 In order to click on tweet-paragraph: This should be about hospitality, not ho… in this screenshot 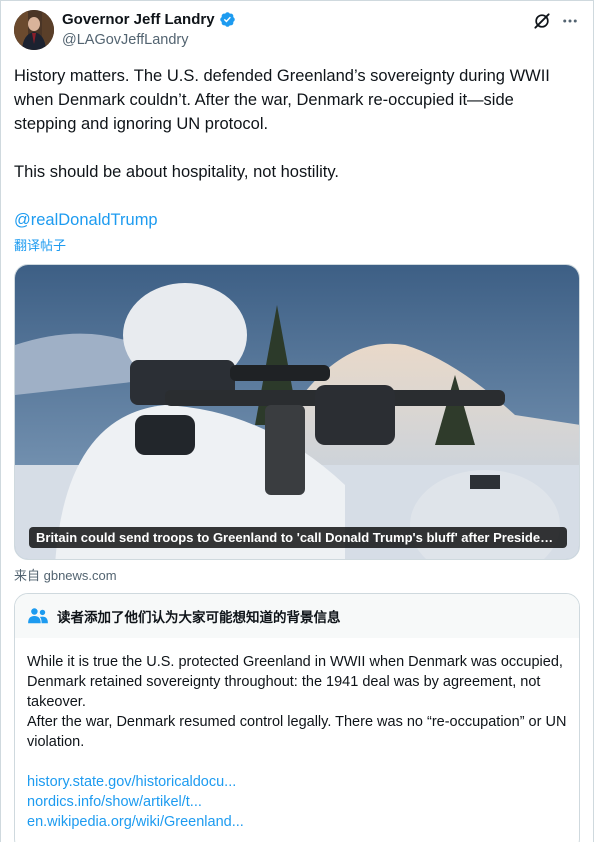, I will do `click(176, 172)`.